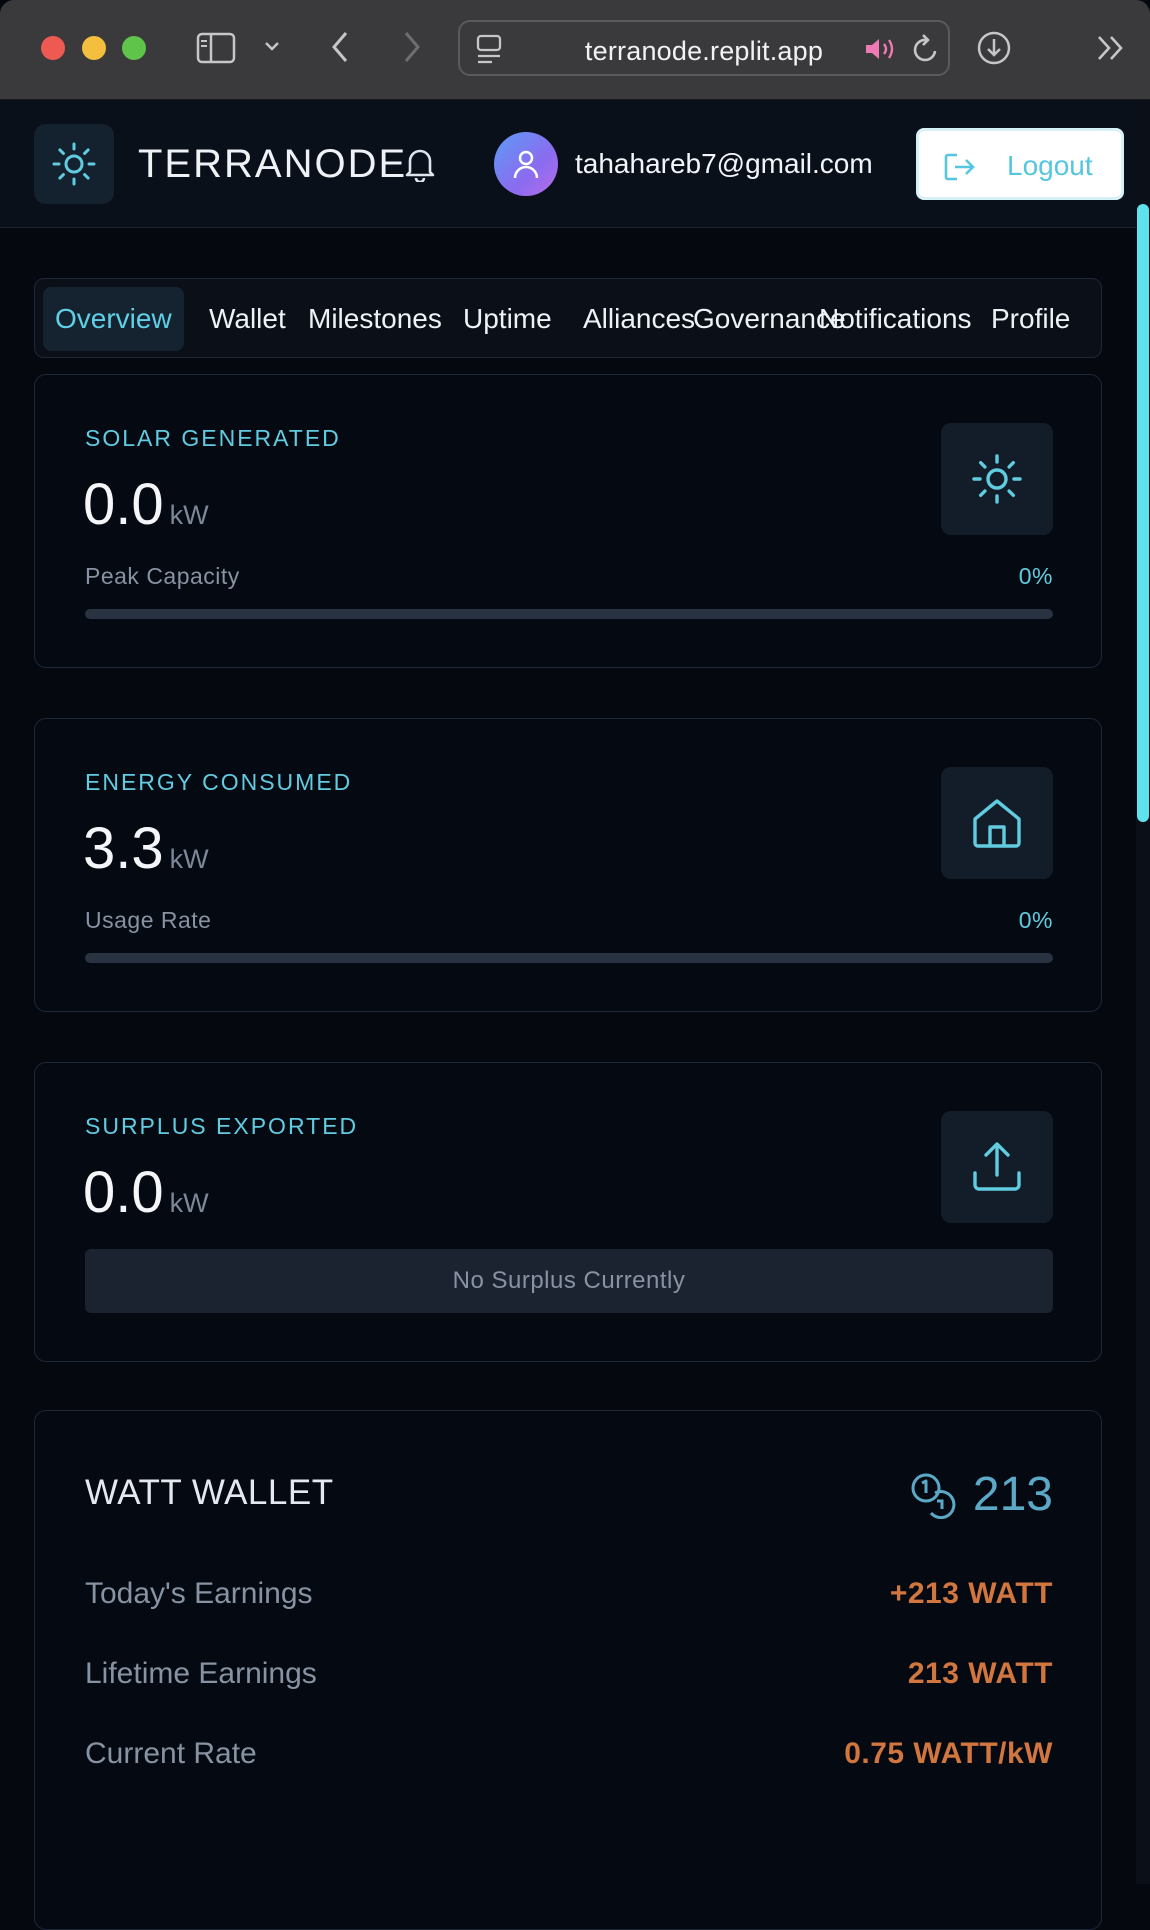 This screenshot has height=1930, width=1150. Describe the element at coordinates (420, 166) in the screenshot. I see `notifications-bell-icon` at that location.